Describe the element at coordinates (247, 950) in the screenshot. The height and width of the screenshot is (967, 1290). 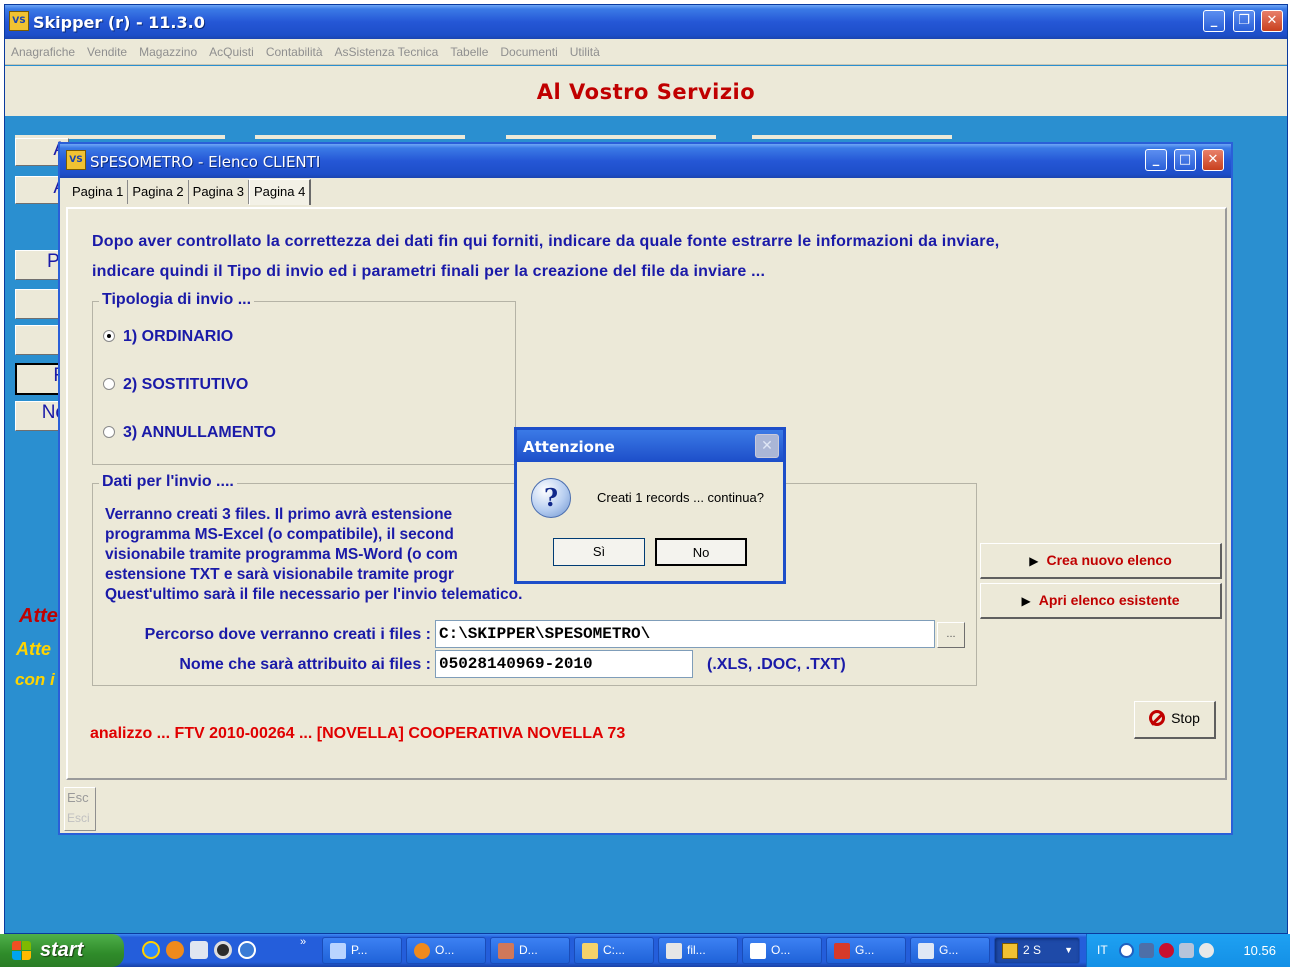
I see `browser-quicklaunch-icon` at that location.